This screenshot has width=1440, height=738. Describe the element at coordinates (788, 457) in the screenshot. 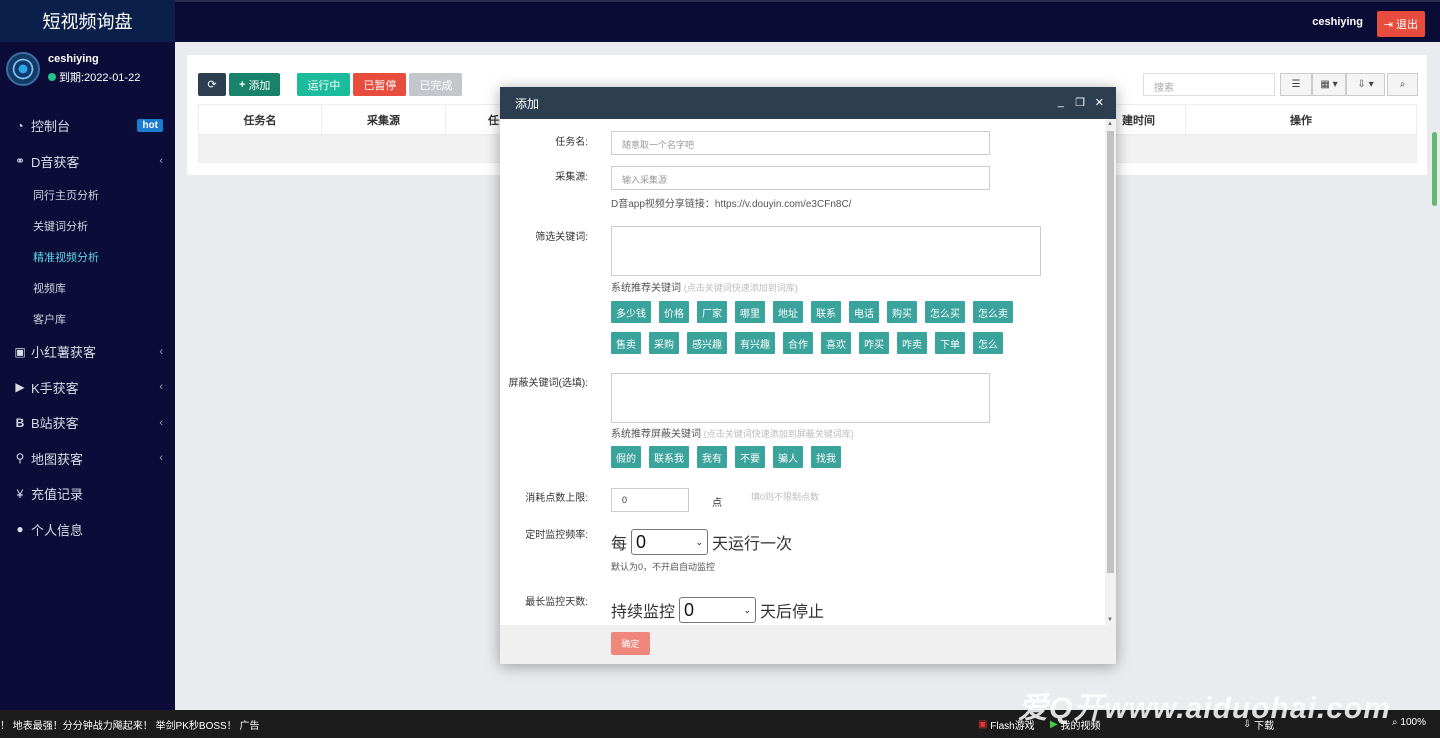

I see `keyword-chip: 骗人` at that location.